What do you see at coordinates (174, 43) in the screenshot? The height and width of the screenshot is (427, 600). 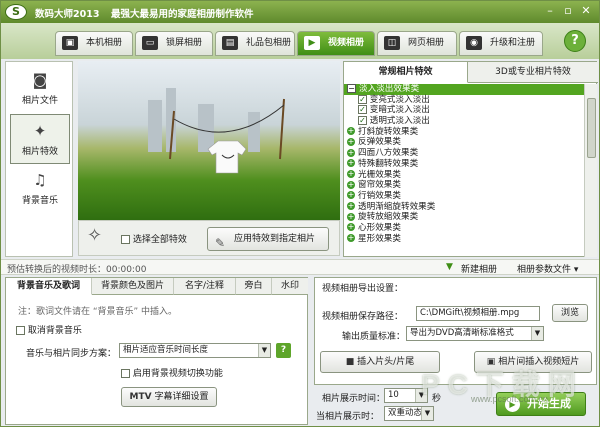 I see `tab-lockscreen-album: ▭ 锁屏相册` at bounding box center [174, 43].